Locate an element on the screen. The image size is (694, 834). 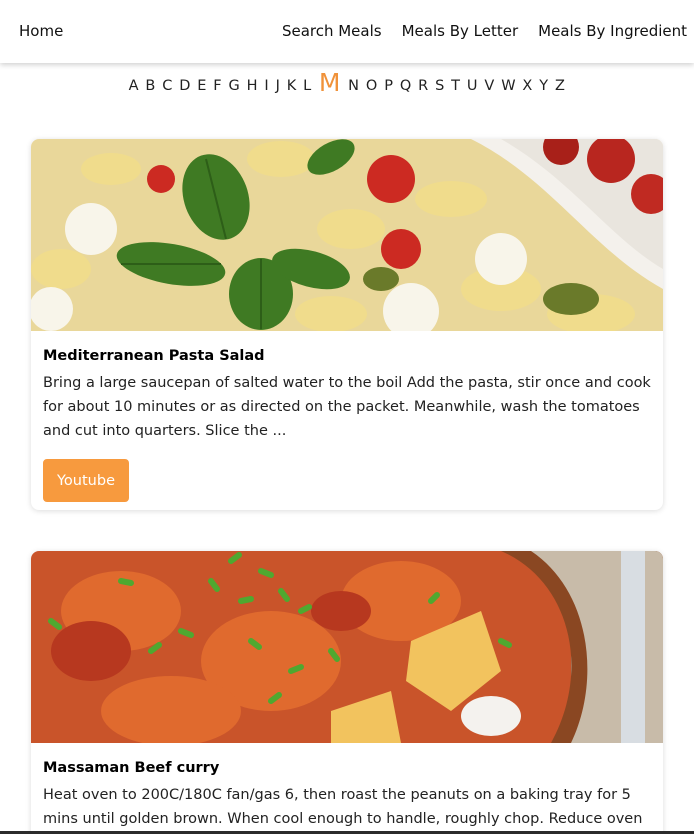
letter-v-link: V is located at coordinates (489, 86).